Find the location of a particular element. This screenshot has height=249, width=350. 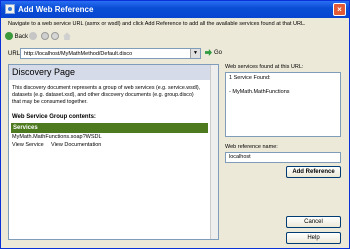

page-header: Discovery Page is located at coordinates (109, 72).